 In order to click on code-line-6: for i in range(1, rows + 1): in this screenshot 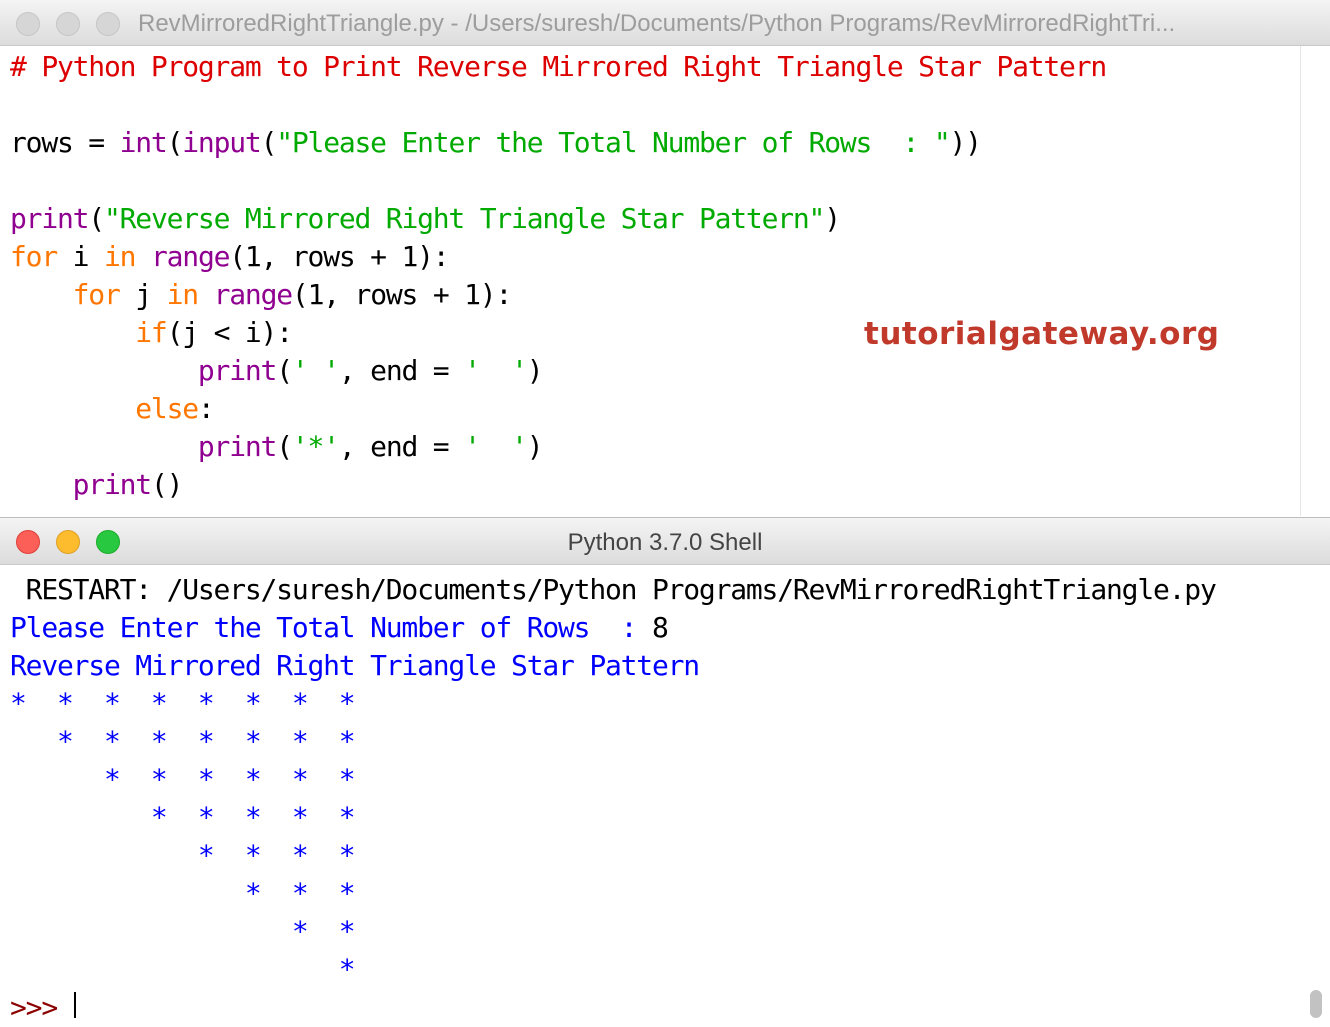, I will do `click(230, 256)`.